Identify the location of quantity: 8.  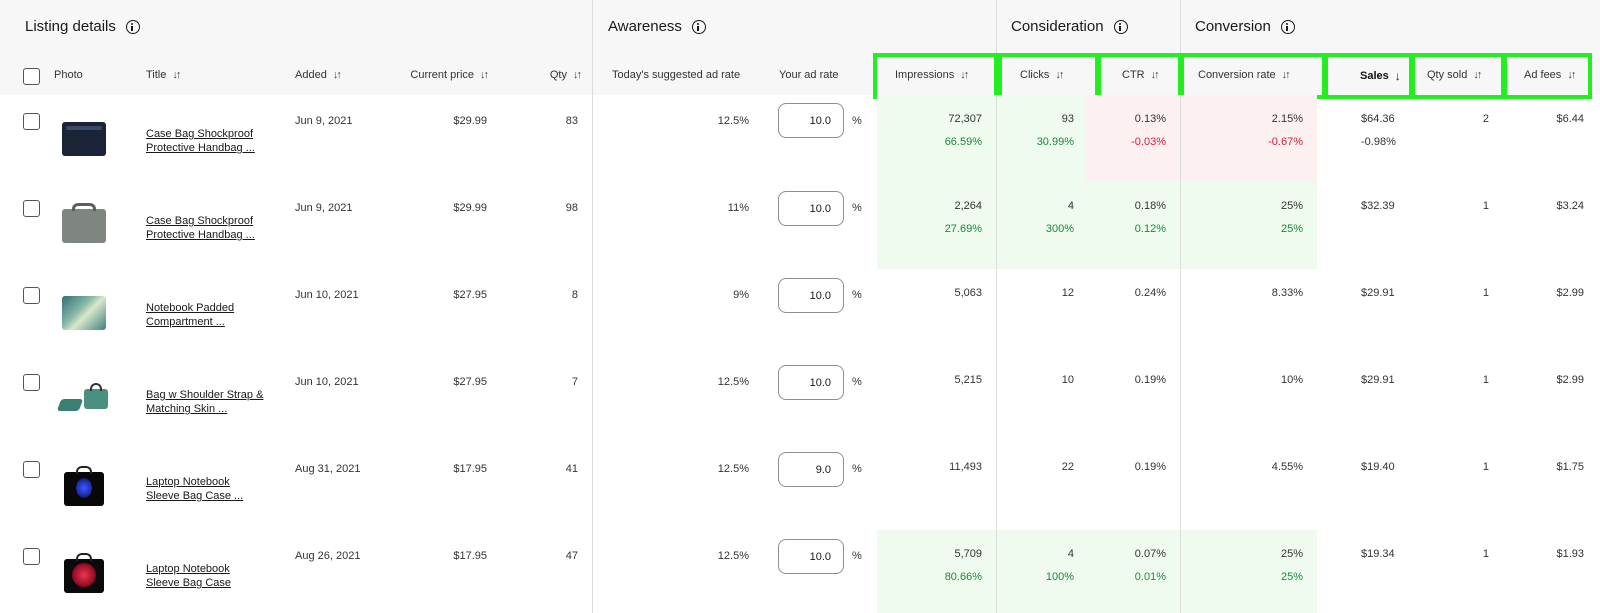
(574, 295).